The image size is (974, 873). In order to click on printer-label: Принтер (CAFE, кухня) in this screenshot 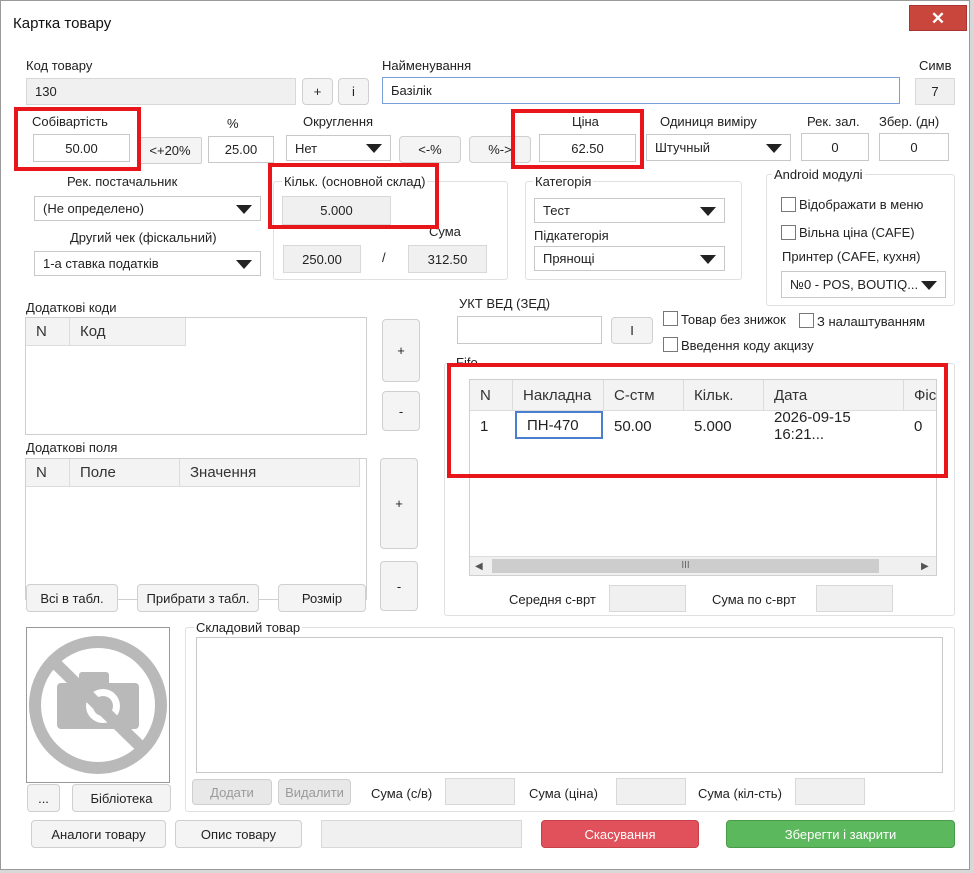, I will do `click(851, 256)`.